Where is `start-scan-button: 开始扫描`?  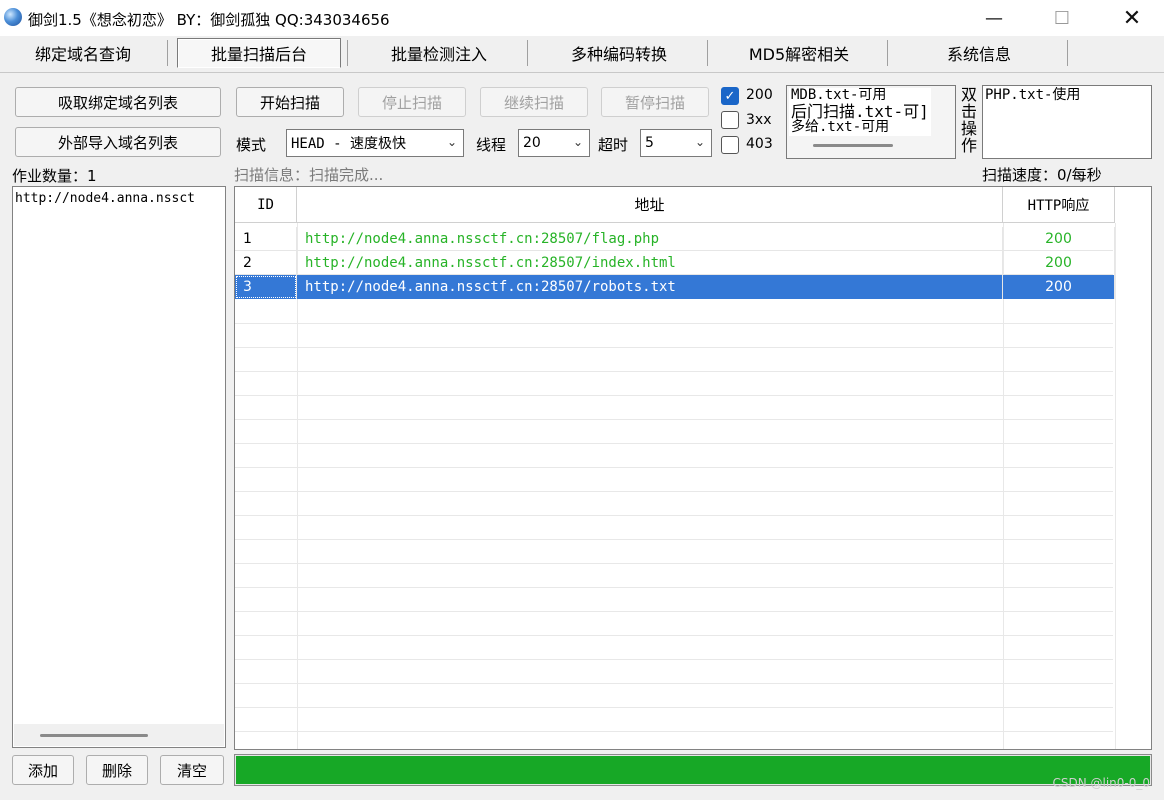 start-scan-button: 开始扫描 is located at coordinates (290, 102).